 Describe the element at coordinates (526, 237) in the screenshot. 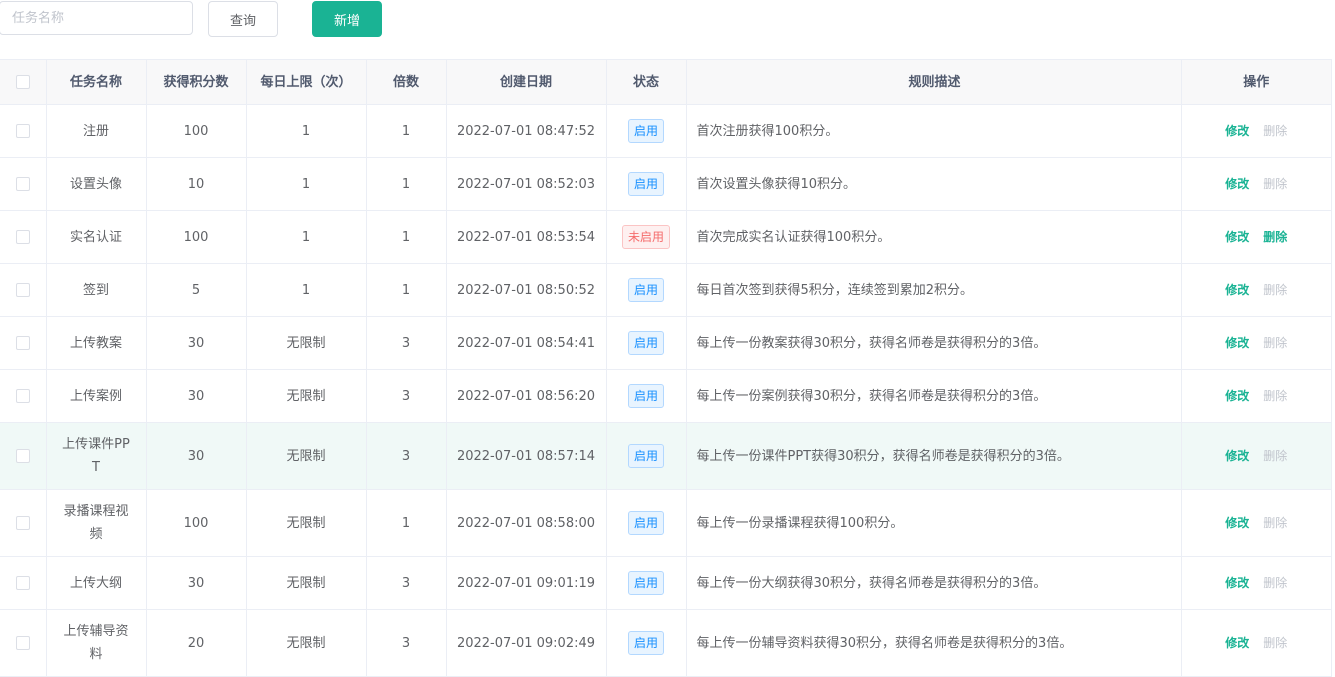

I see `cell-created-date: 2022-07-01 08:53:54` at that location.